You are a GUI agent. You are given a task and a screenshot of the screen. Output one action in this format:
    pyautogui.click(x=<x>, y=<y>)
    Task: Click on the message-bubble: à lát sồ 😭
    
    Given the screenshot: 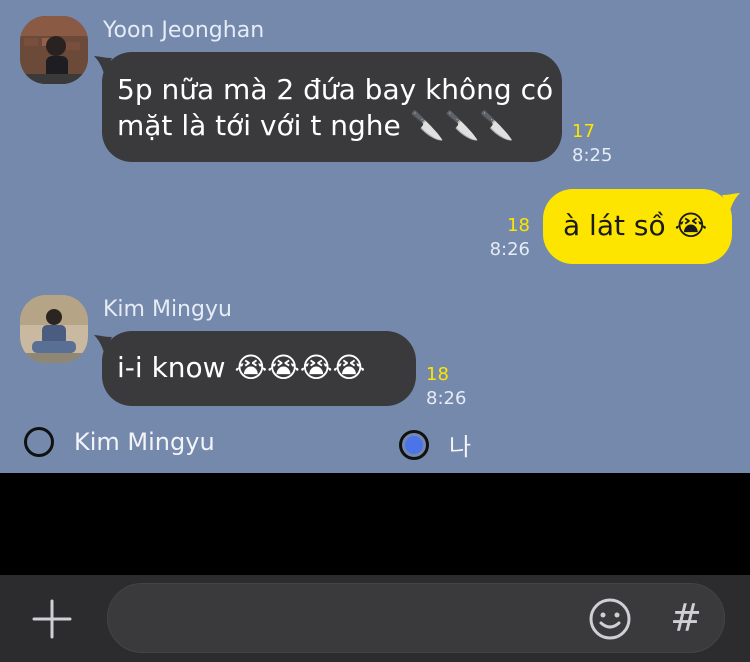 What is the action you would take?
    pyautogui.click(x=641, y=226)
    